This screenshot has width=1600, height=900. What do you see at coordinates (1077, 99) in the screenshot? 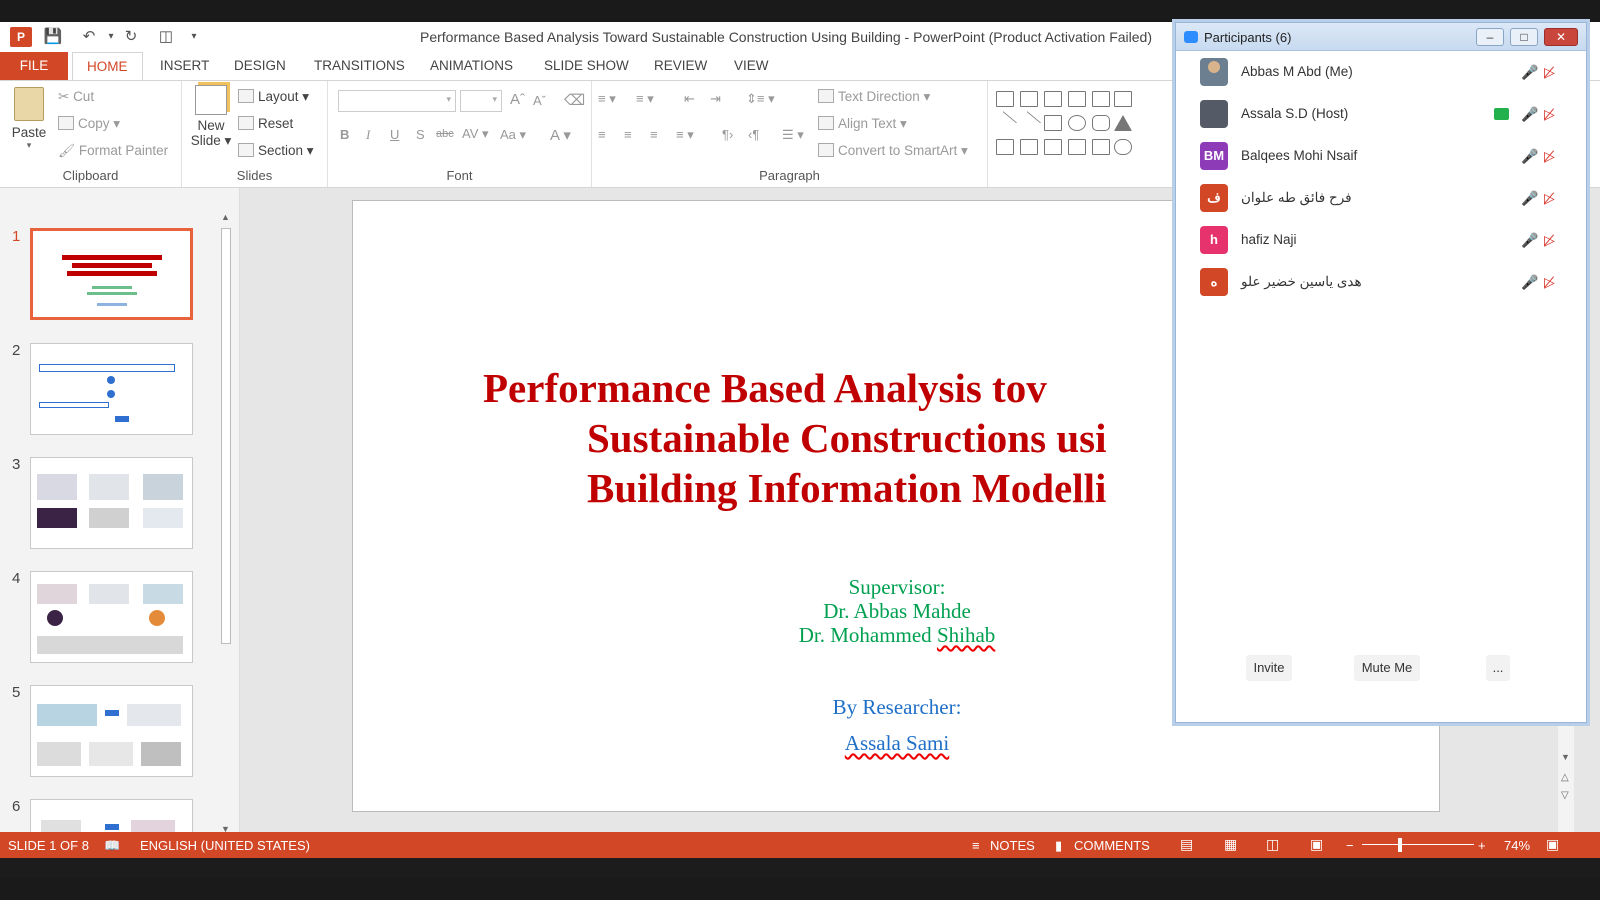
I see `curved-arrow-shape-icon` at bounding box center [1077, 99].